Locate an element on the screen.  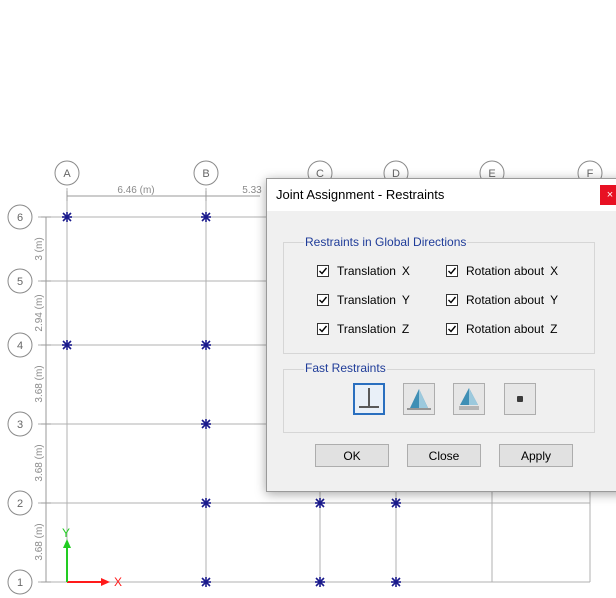
fast-restraints-group is located at coordinates (439, 401).